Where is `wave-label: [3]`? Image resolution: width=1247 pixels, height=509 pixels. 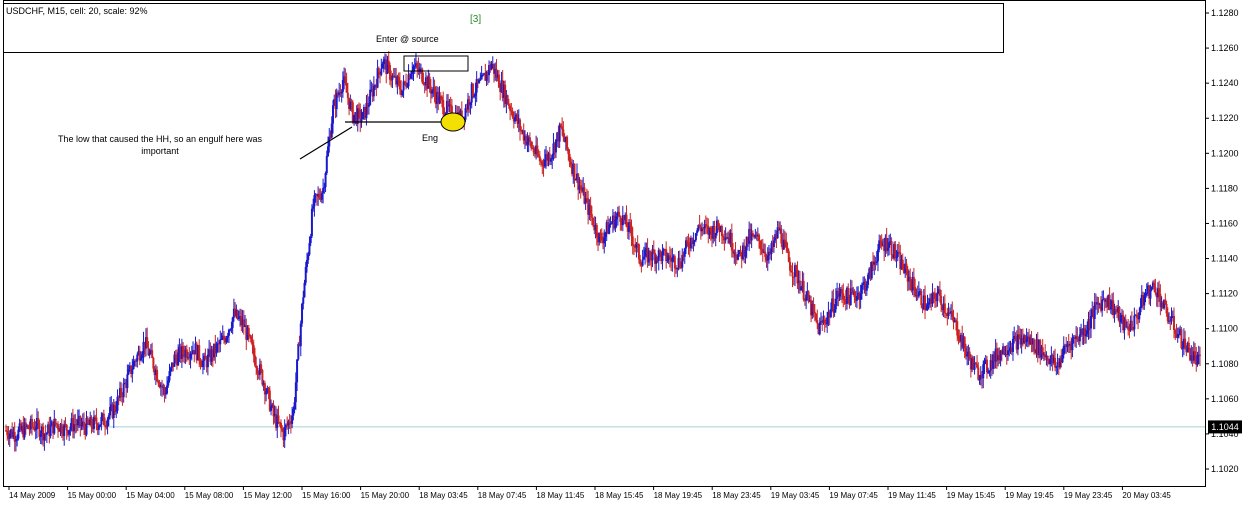
wave-label: [3] is located at coordinates (476, 19).